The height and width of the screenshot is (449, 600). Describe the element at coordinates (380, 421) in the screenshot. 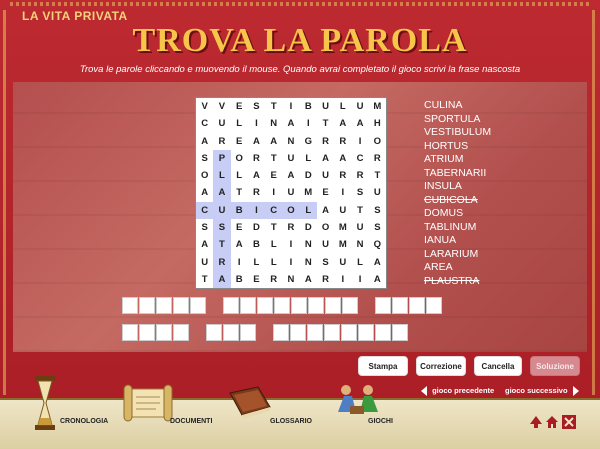

I see `footer-giochi-label: GIOCHI` at that location.